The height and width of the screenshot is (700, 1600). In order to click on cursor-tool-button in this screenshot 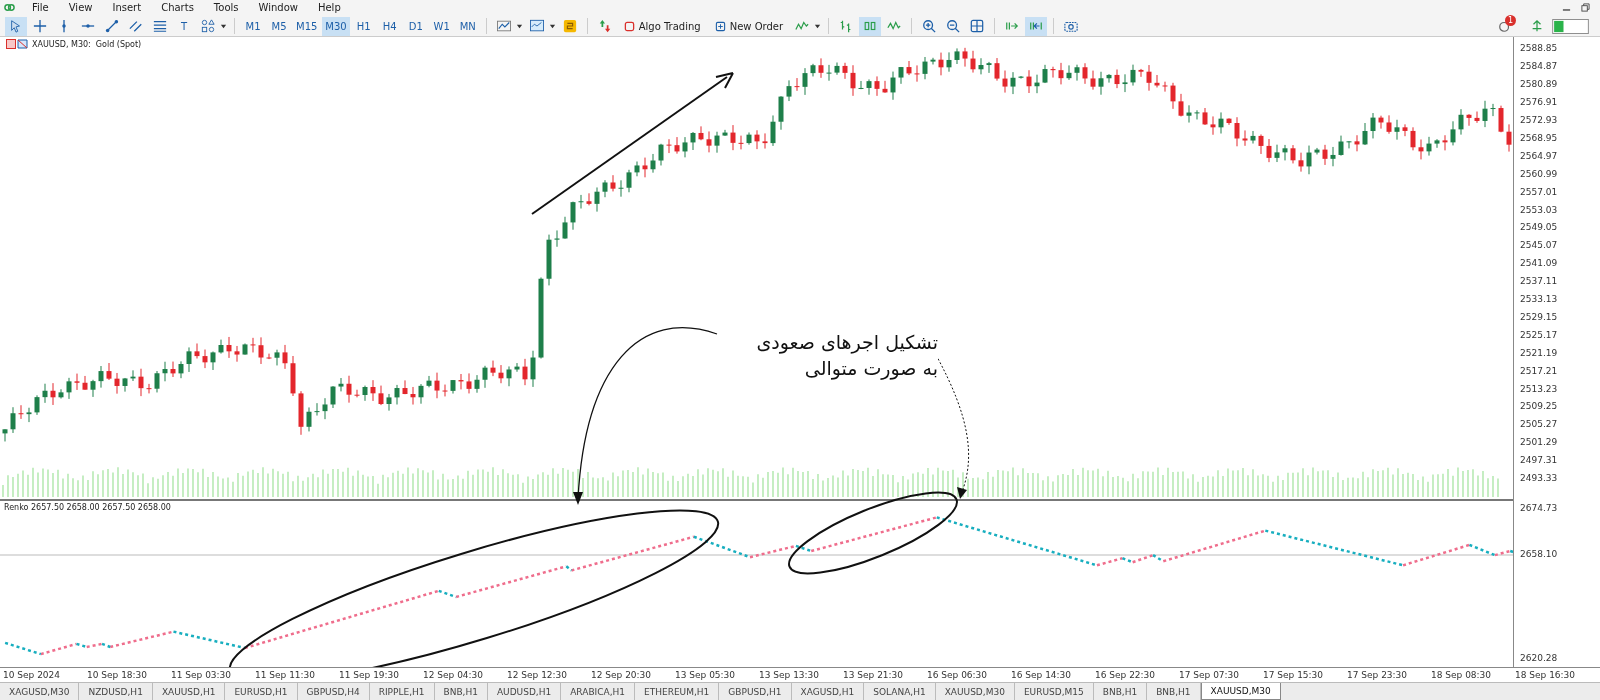, I will do `click(16, 26)`.